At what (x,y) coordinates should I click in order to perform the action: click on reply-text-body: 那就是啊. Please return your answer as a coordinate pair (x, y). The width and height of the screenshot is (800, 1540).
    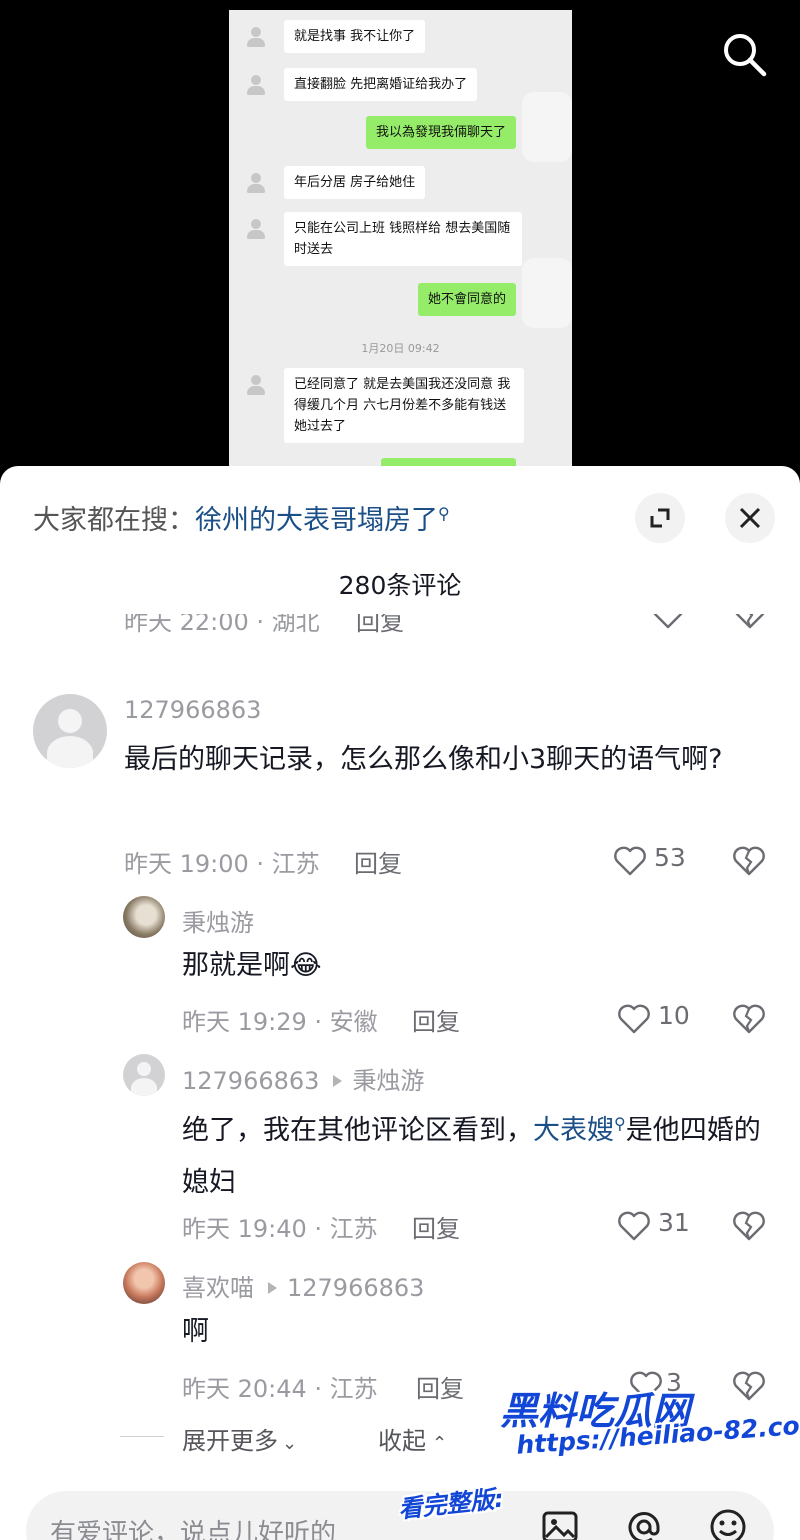
    Looking at the image, I should click on (236, 965).